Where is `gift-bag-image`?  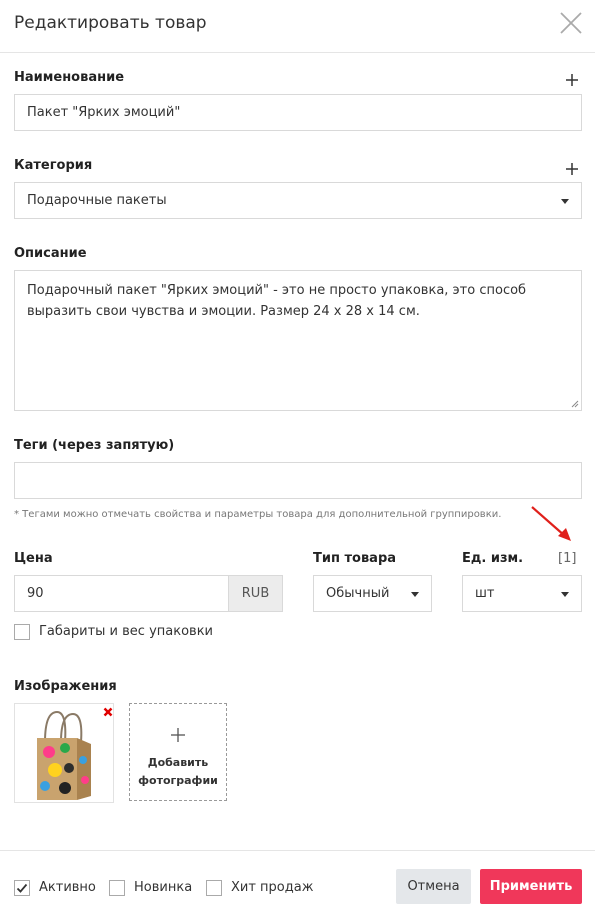 gift-bag-image is located at coordinates (64, 755).